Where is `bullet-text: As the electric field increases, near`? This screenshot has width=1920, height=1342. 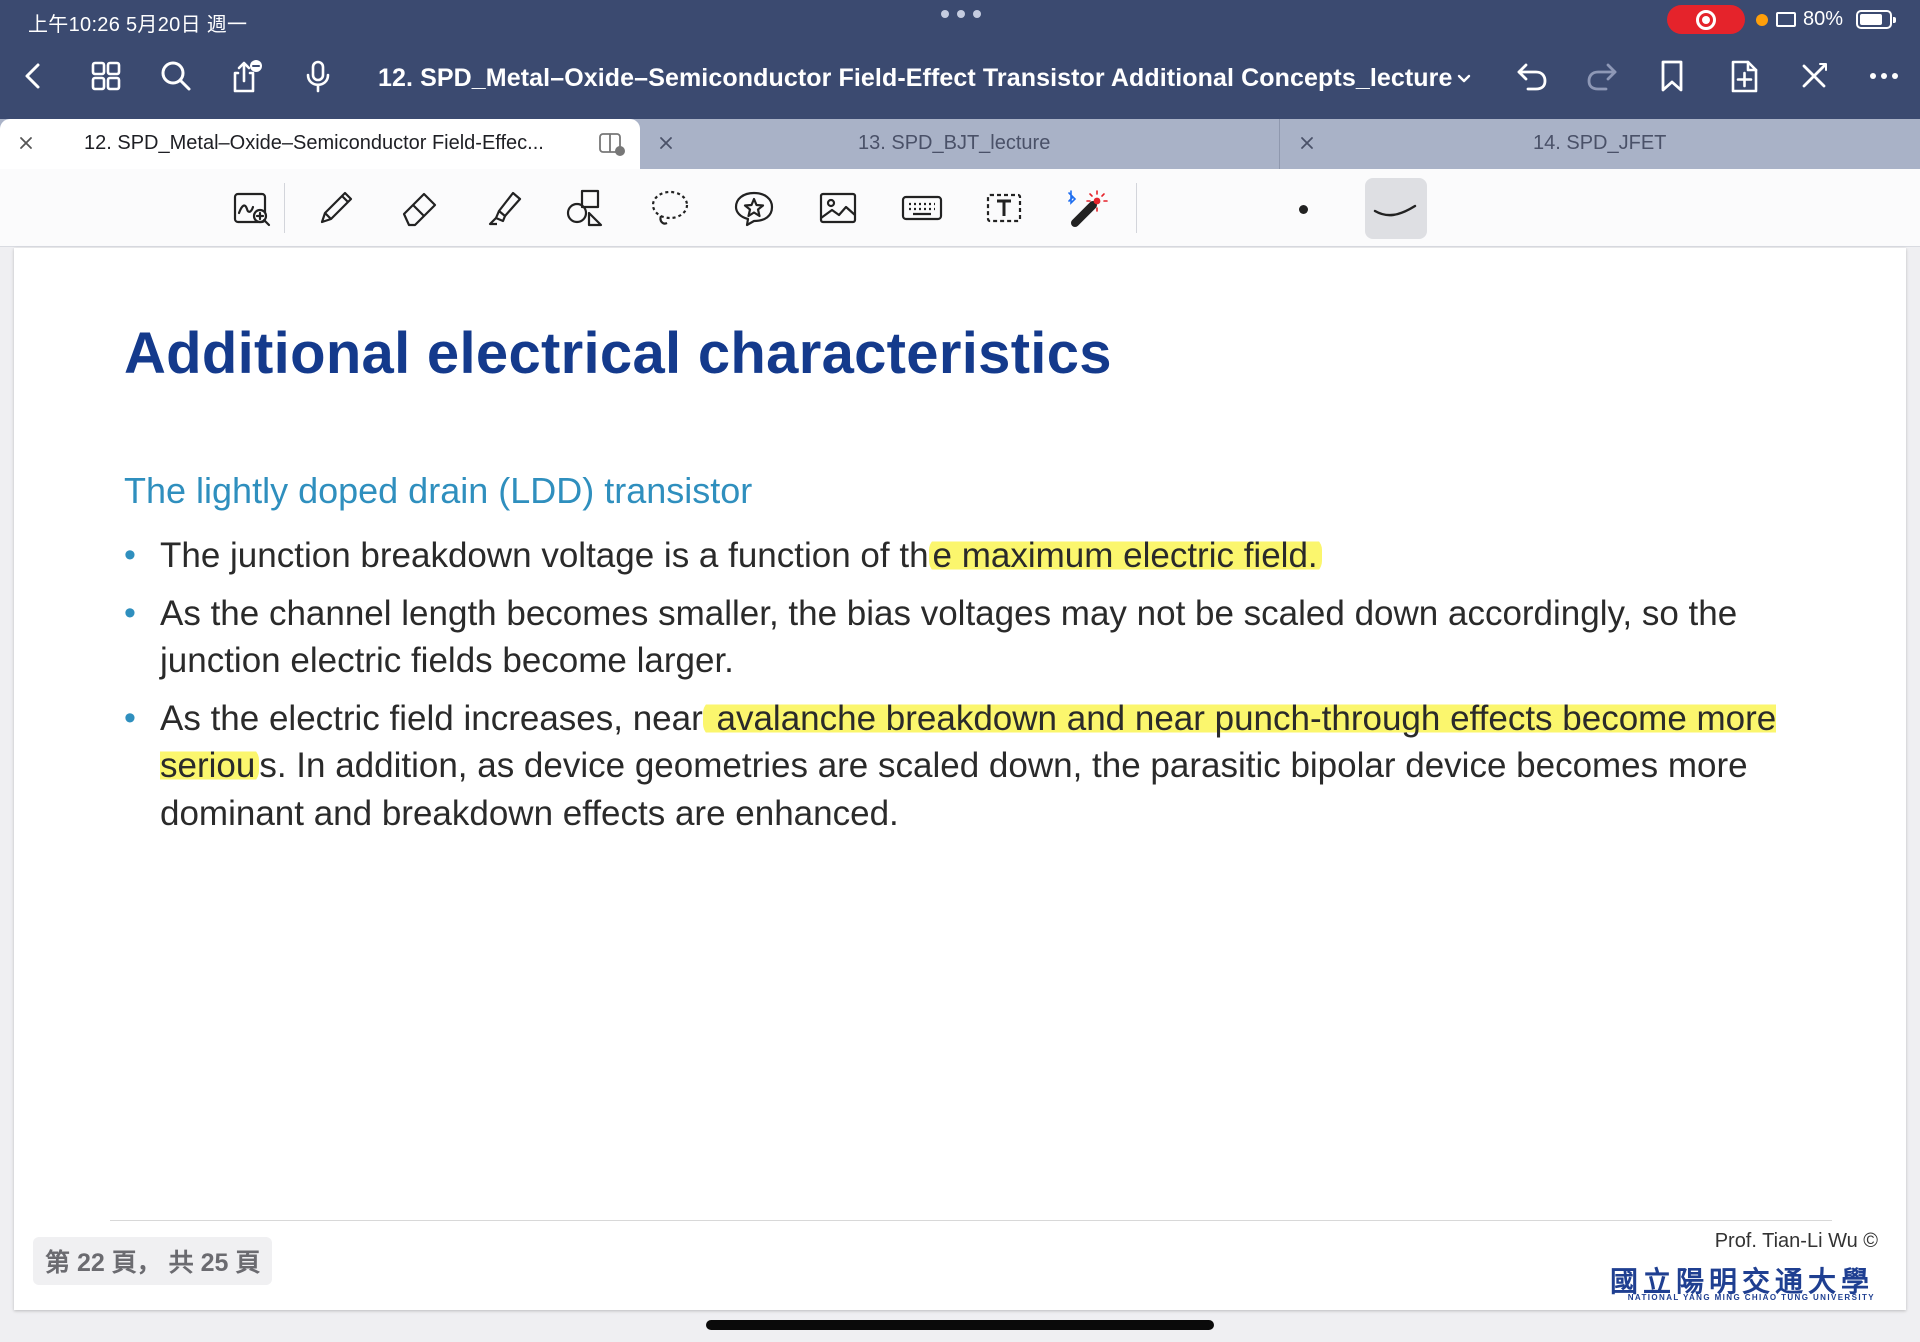 bullet-text: As the electric field increases, near is located at coordinates (431, 718).